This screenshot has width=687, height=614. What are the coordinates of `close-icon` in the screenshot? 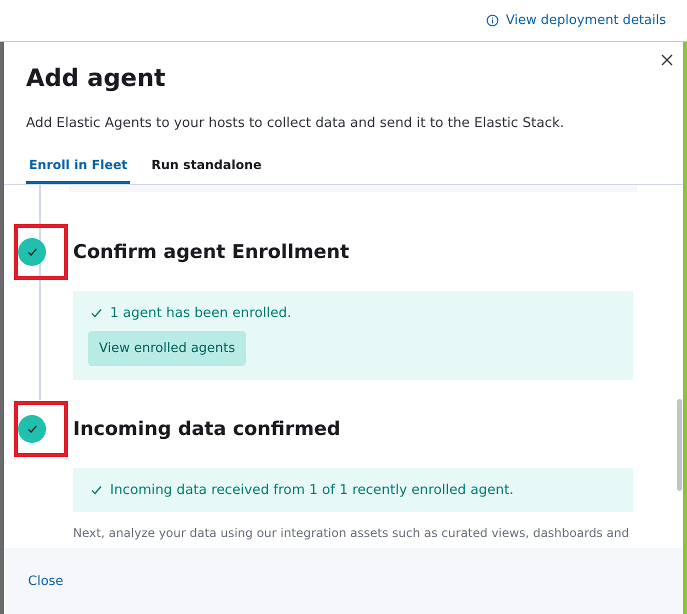 It's located at (667, 60).